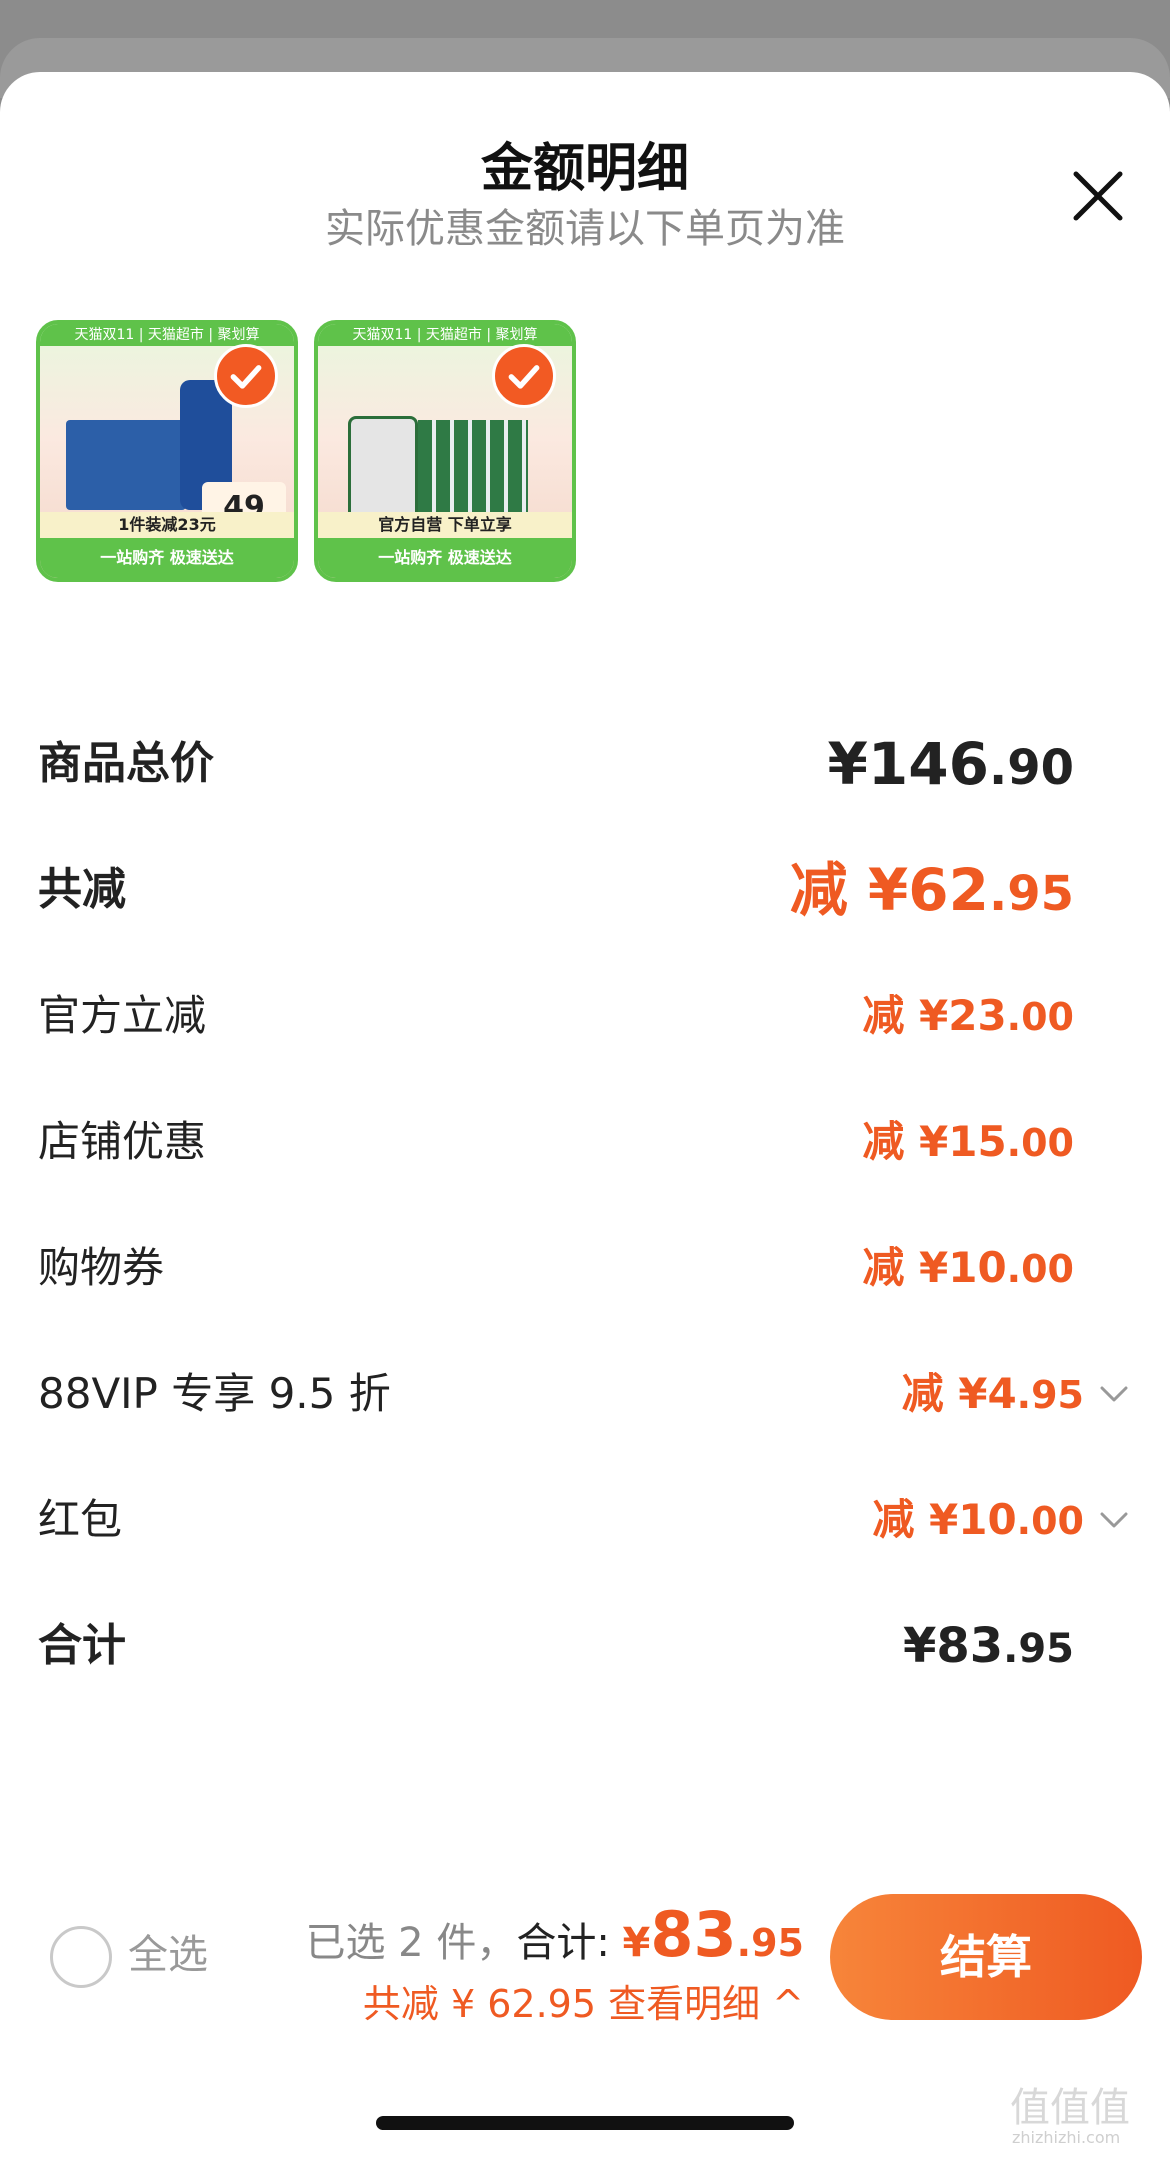  Describe the element at coordinates (122, 1015) in the screenshot. I see `row-label: 官方立减` at that location.